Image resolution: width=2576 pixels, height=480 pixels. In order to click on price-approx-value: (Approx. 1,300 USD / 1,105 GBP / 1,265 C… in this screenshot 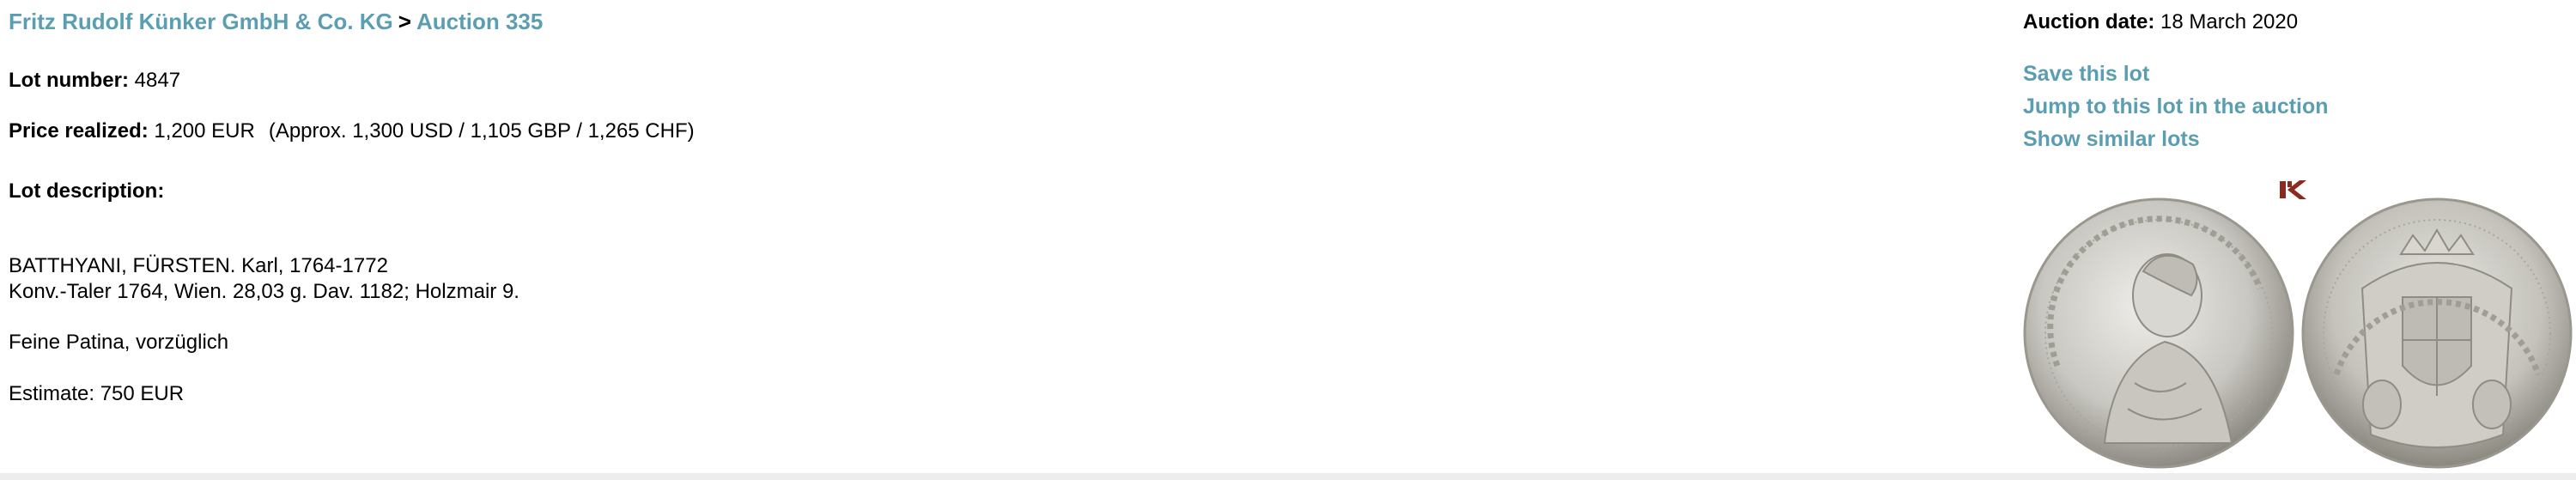, I will do `click(481, 131)`.